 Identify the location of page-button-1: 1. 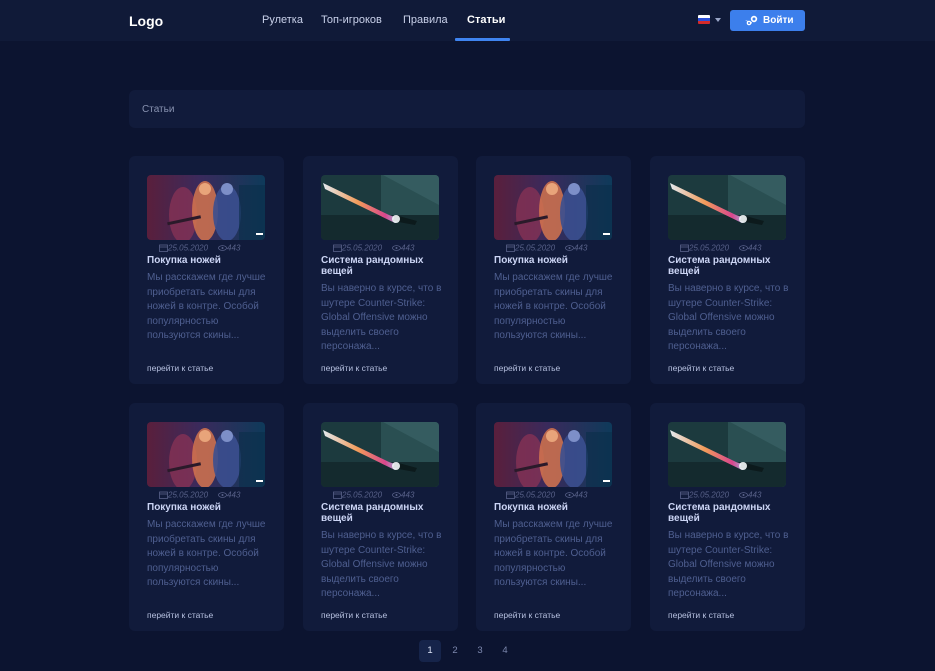
(430, 651).